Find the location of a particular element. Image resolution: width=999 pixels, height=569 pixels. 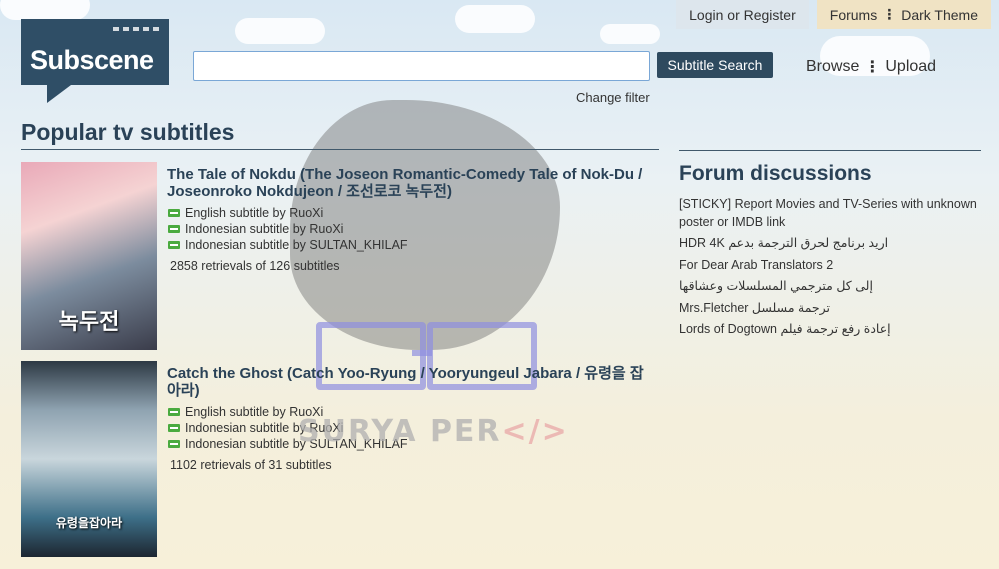

subtitle-search-button: Subtitle Search is located at coordinates (715, 65).